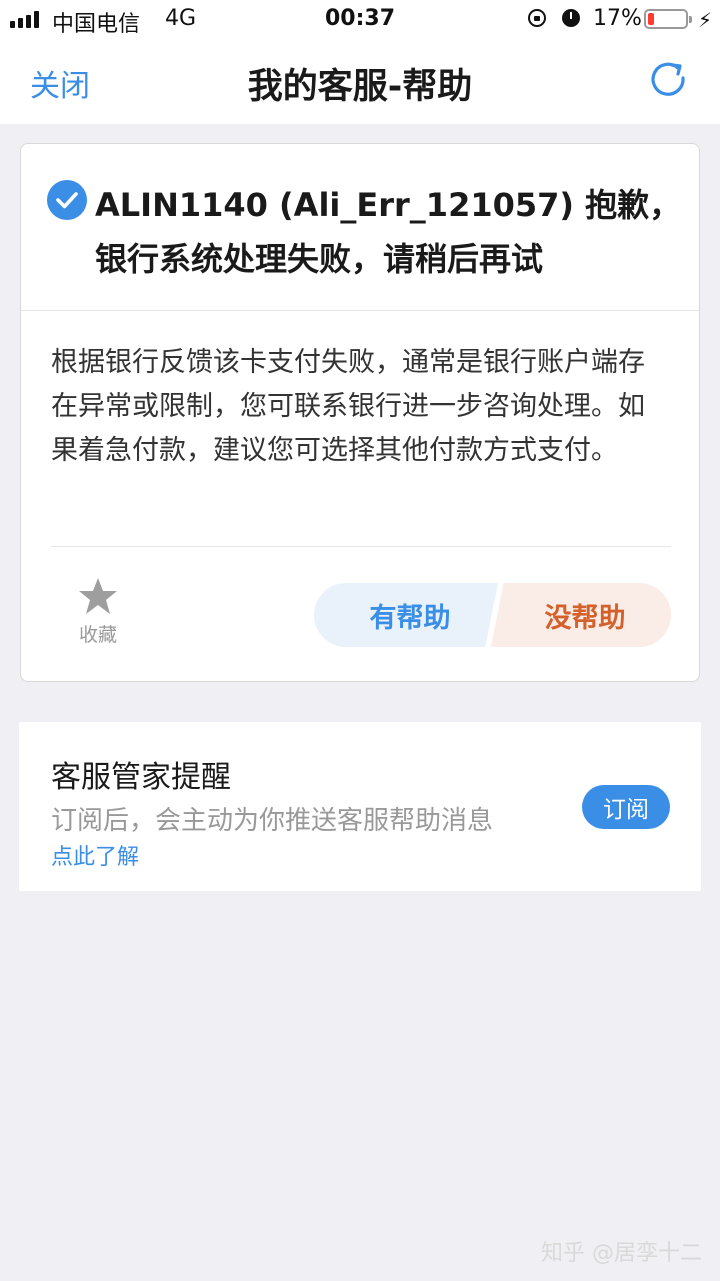 Image resolution: width=720 pixels, height=1281 pixels. I want to click on close-button: 关闭, so click(60, 83).